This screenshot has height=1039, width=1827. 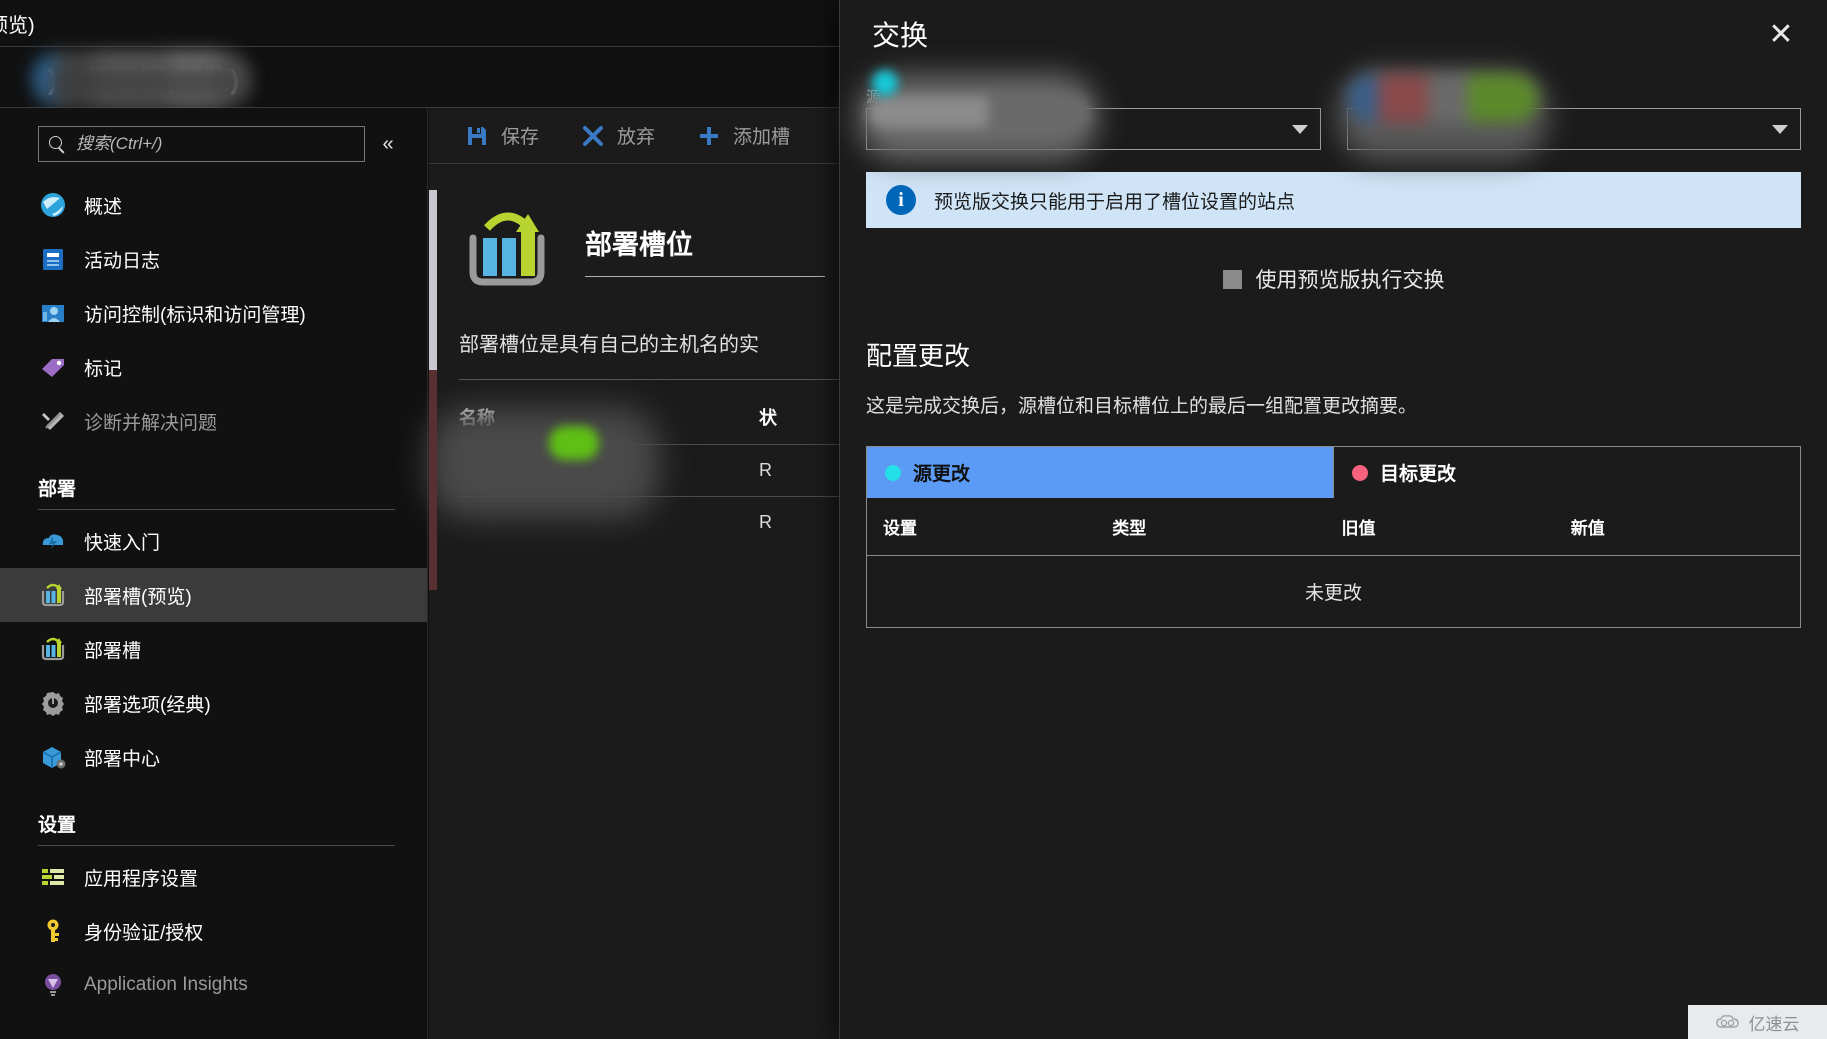 What do you see at coordinates (53, 367) in the screenshot?
I see `tag-icon` at bounding box center [53, 367].